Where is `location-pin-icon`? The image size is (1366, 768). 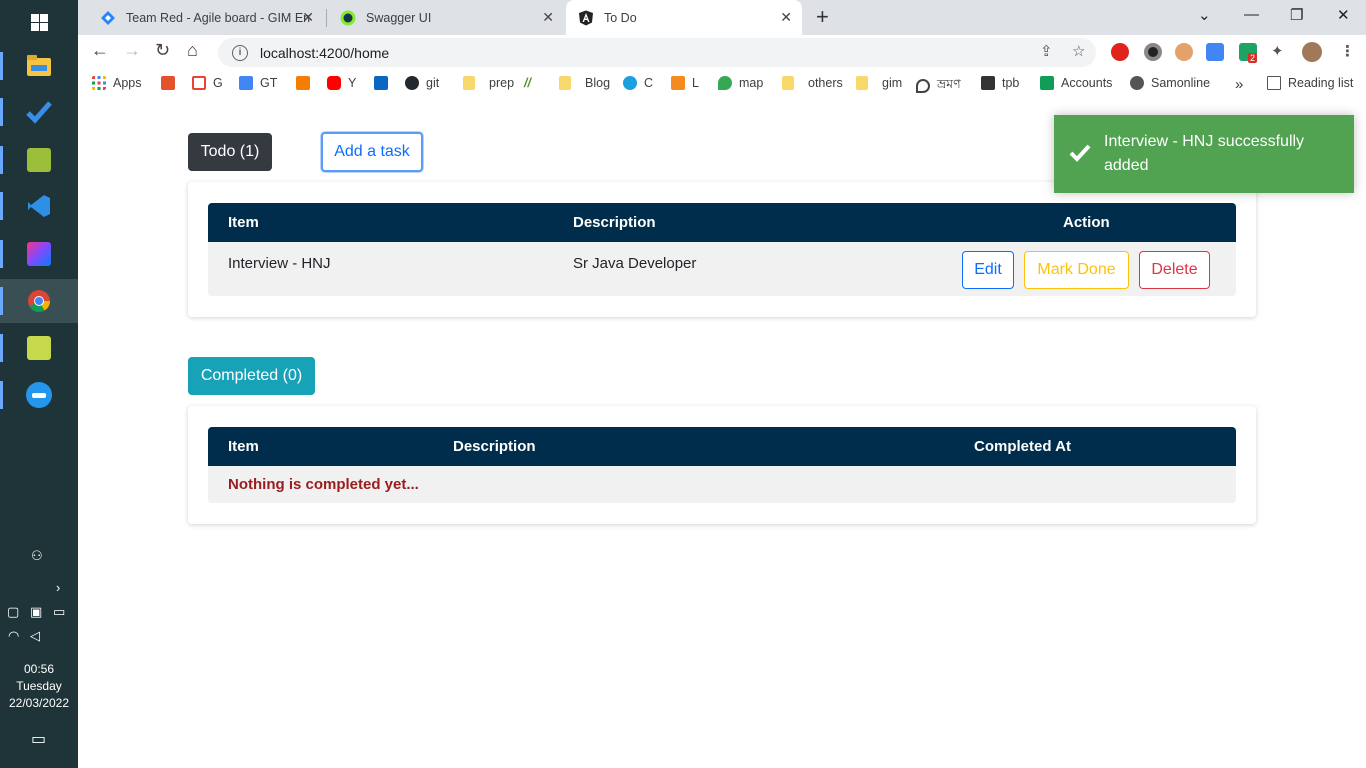 location-pin-icon is located at coordinates (923, 86).